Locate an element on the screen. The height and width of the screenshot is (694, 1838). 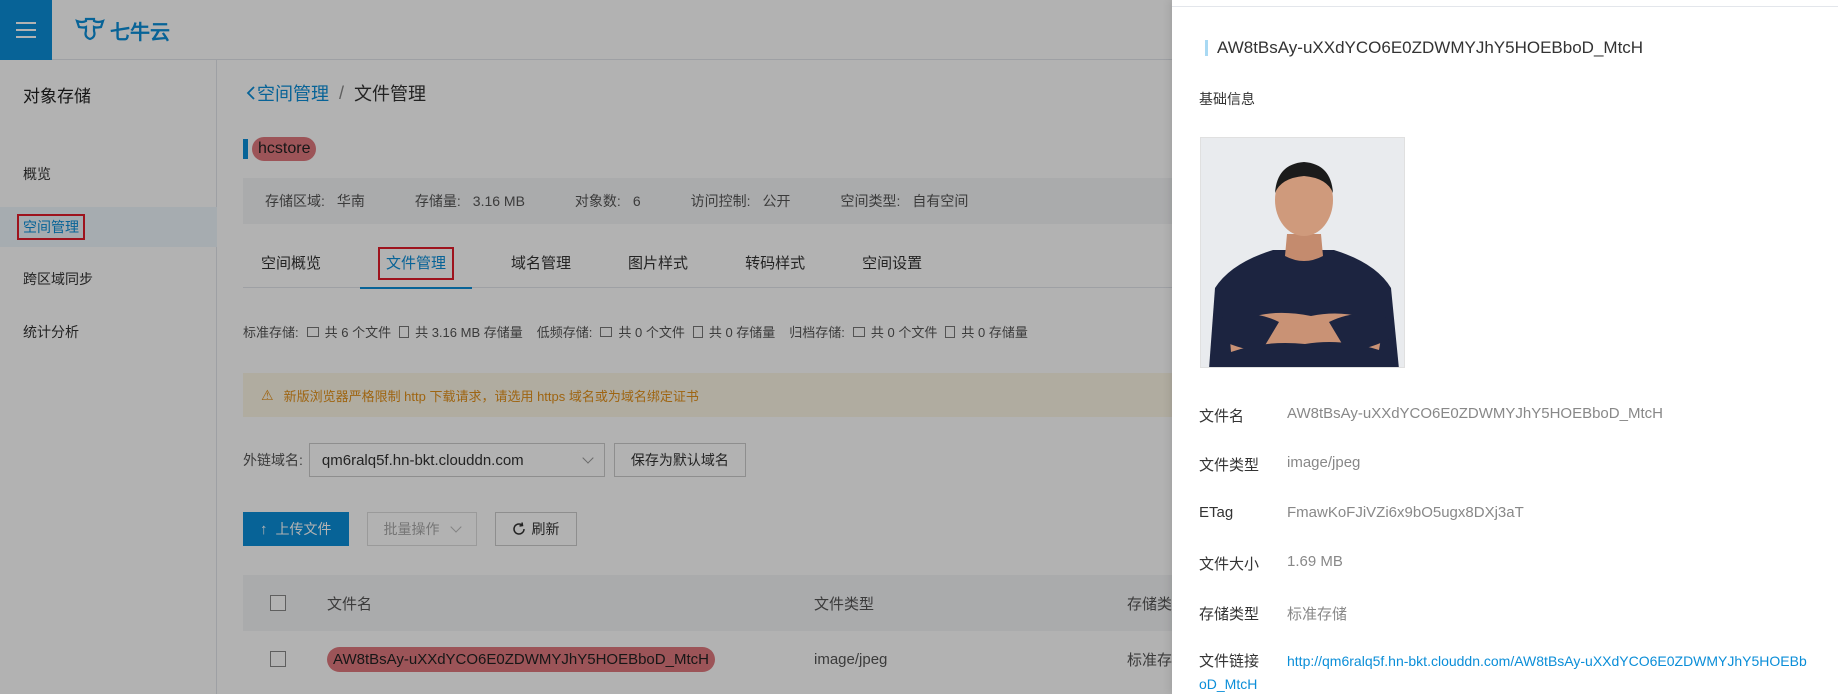
drawer-title: AW8tBsAy-uXXdYCO6E0ZDWMYJhY5HOEBboD_MtcH is located at coordinates (1424, 48).